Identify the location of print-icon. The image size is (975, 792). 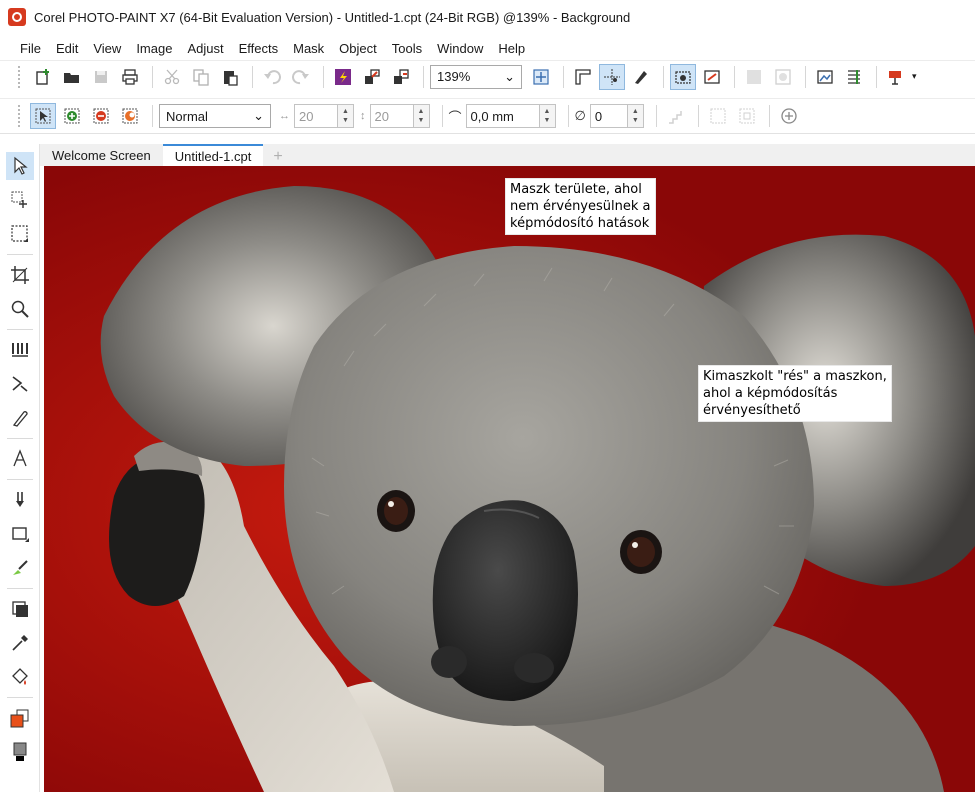
(130, 77).